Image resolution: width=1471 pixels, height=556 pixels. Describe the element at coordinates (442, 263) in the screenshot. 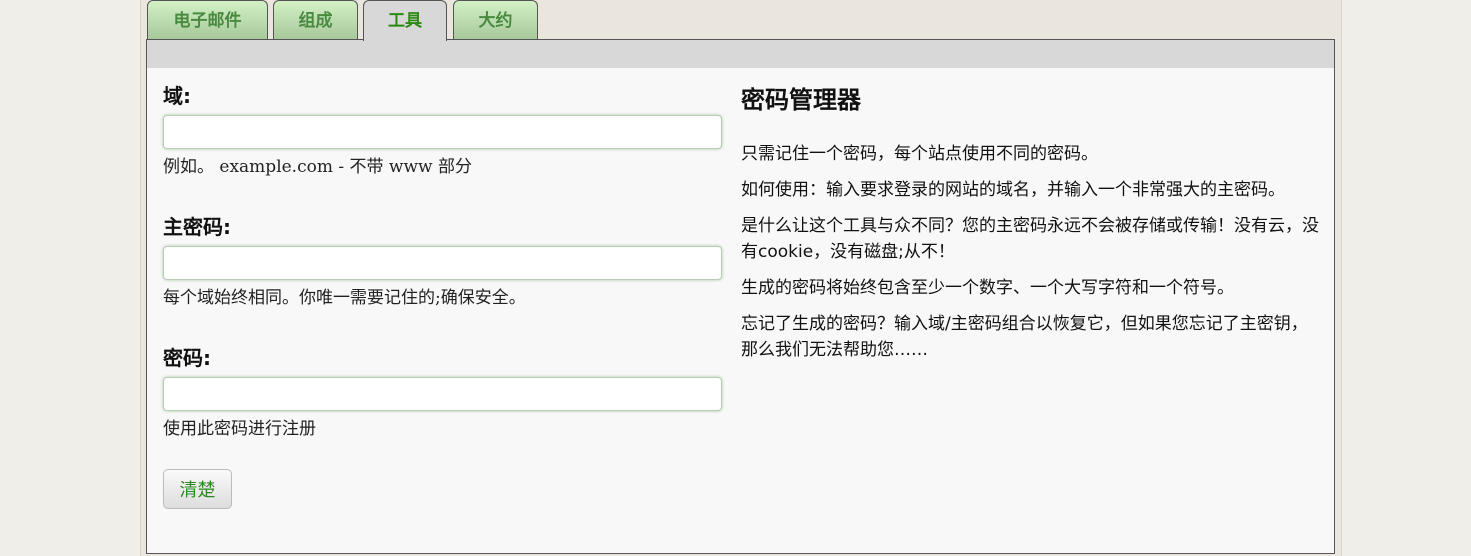

I see `master-password-input` at that location.